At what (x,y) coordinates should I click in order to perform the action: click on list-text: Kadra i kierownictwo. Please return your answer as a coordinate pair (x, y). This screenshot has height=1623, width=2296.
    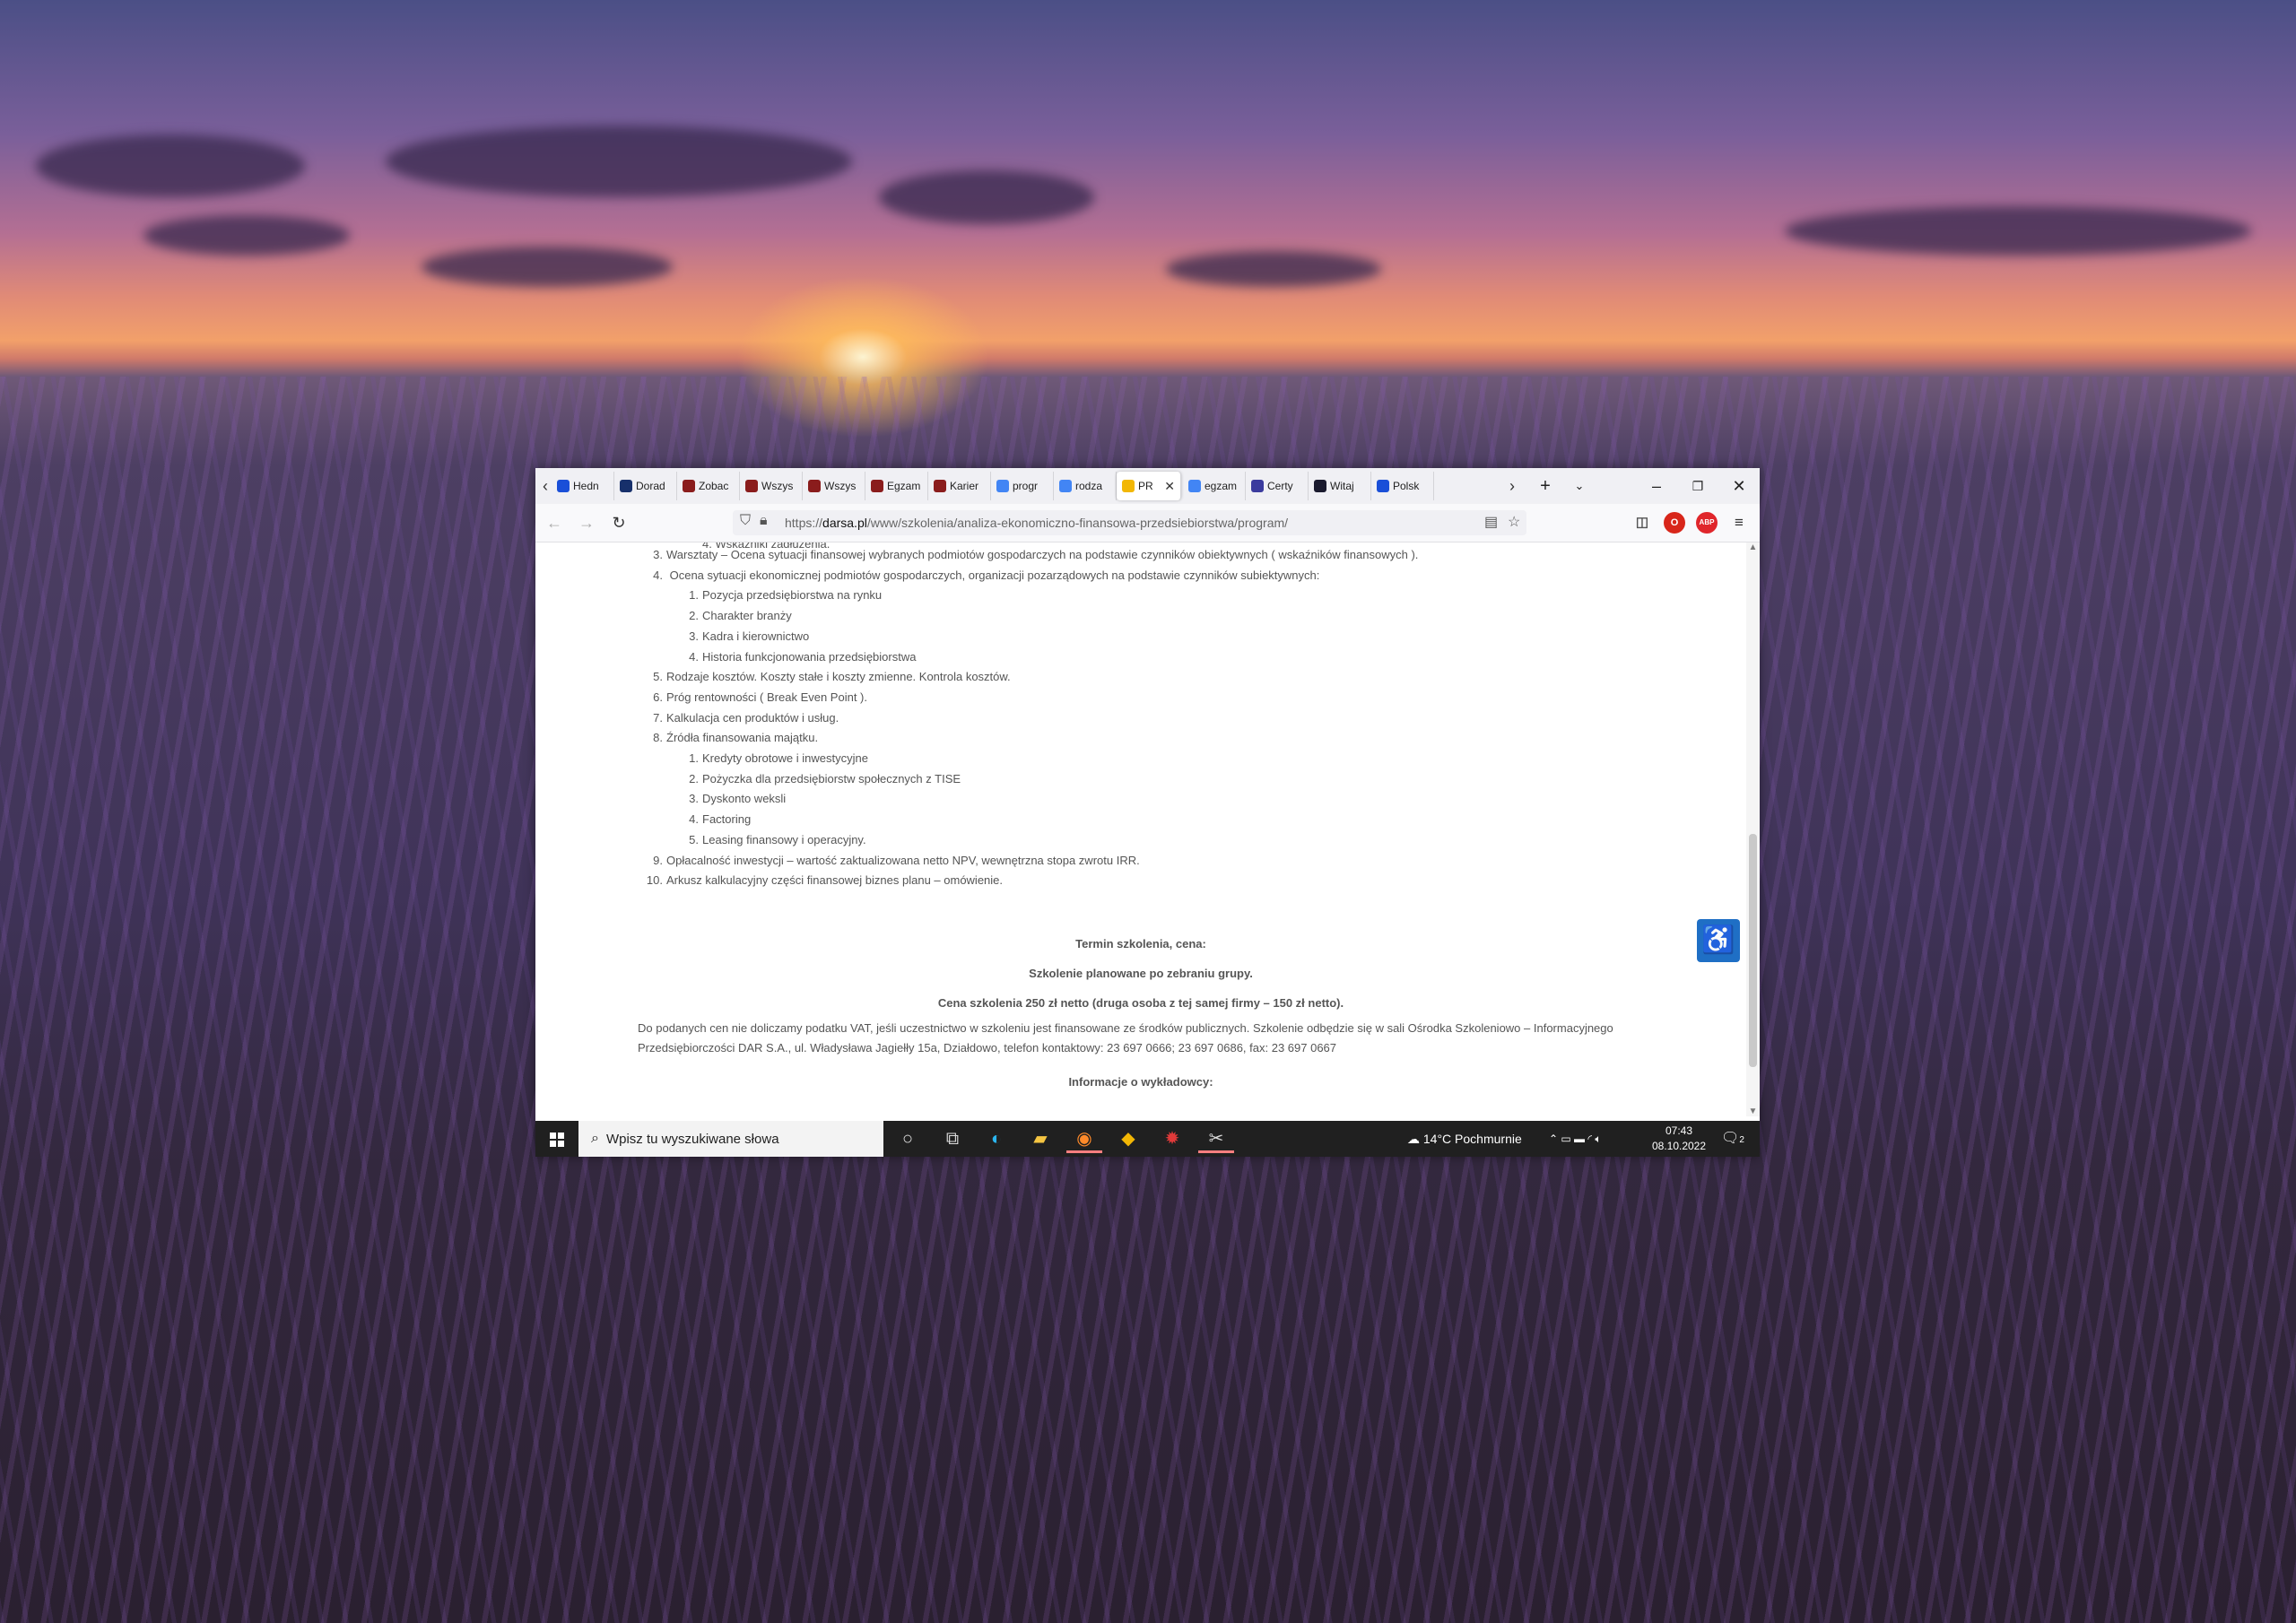
    Looking at the image, I should click on (756, 636).